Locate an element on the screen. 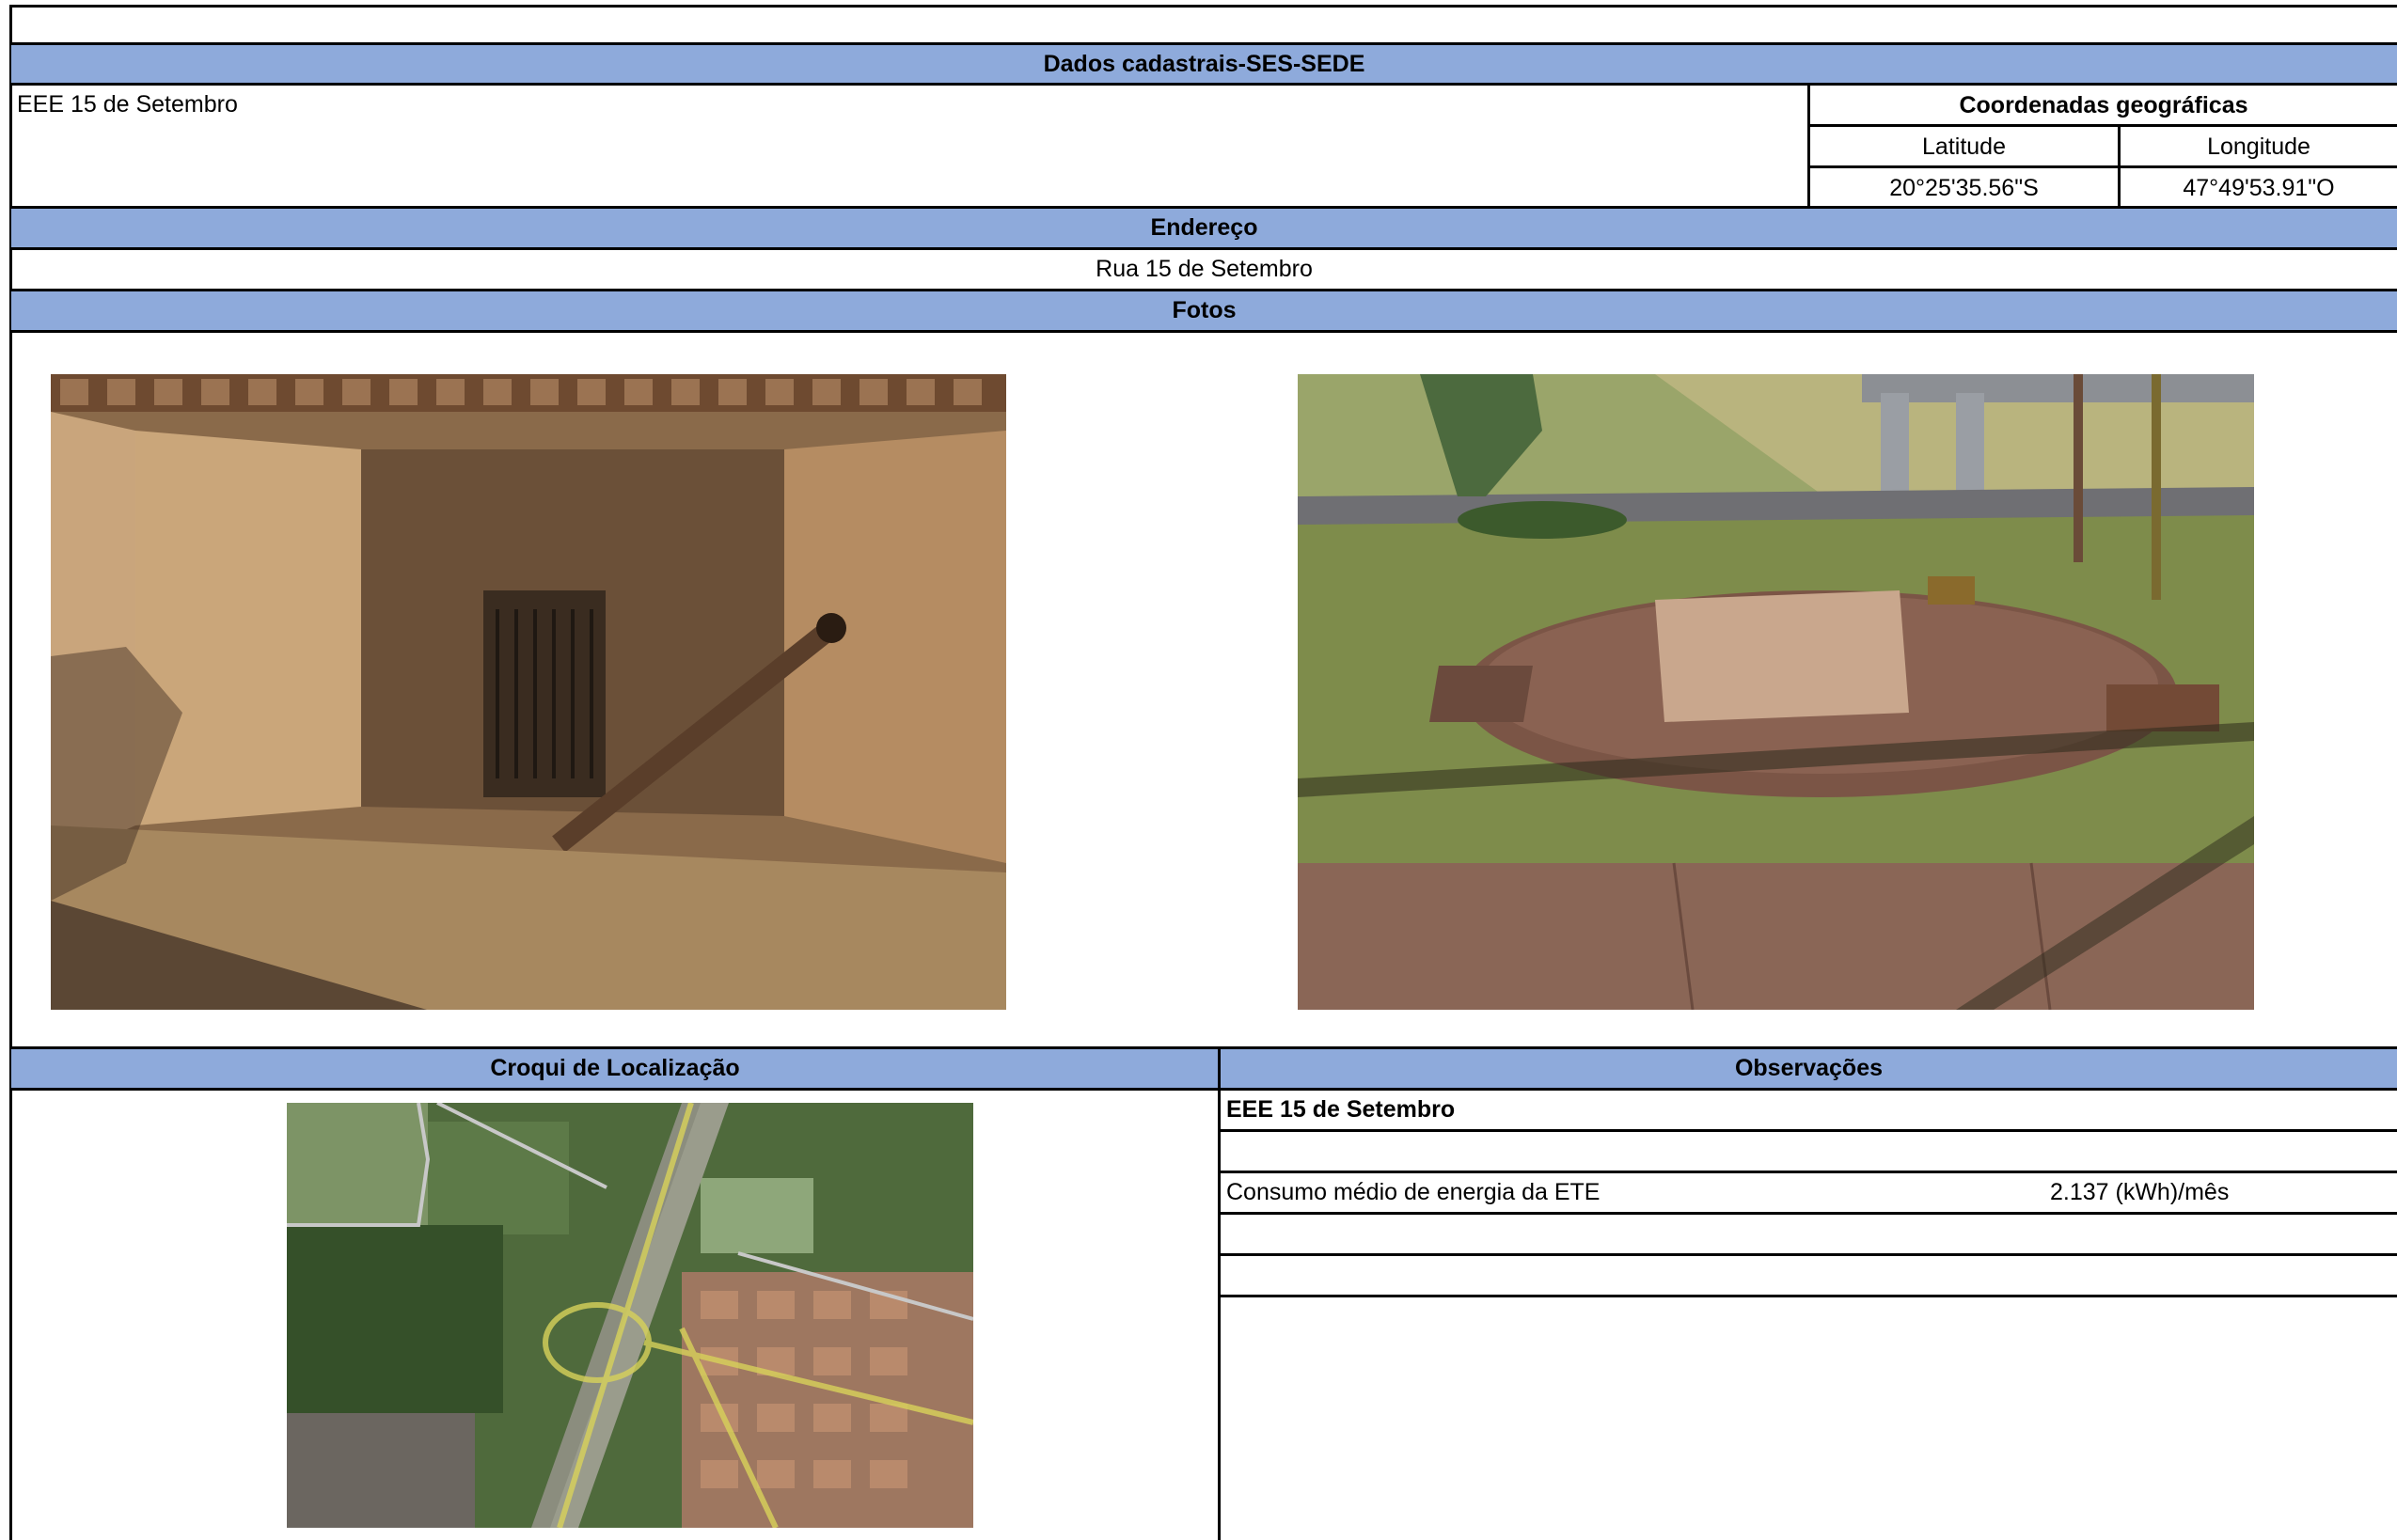 The height and width of the screenshot is (1540, 2397). latitude-value: 20°25'35.56"S is located at coordinates (1964, 188).